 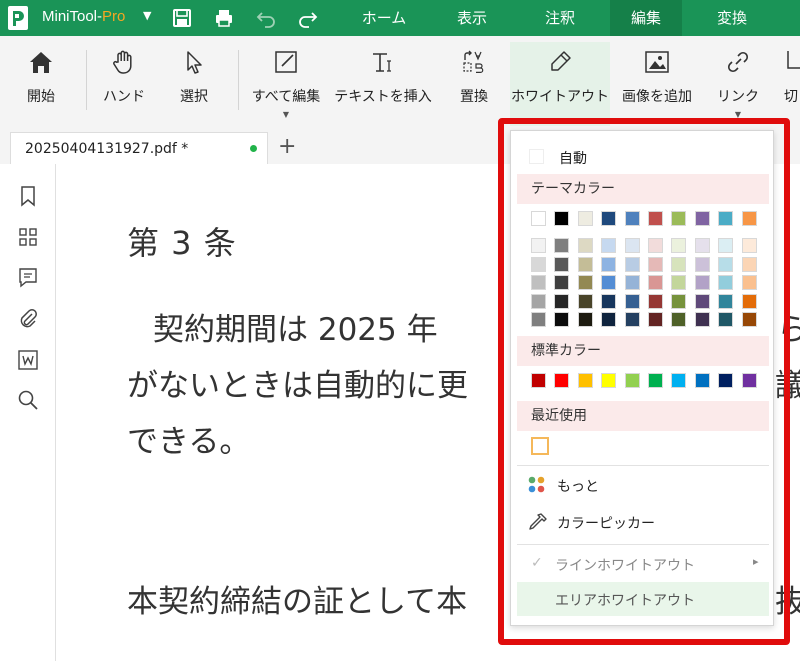 What do you see at coordinates (28, 196) in the screenshot?
I see `bookmark-icon` at bounding box center [28, 196].